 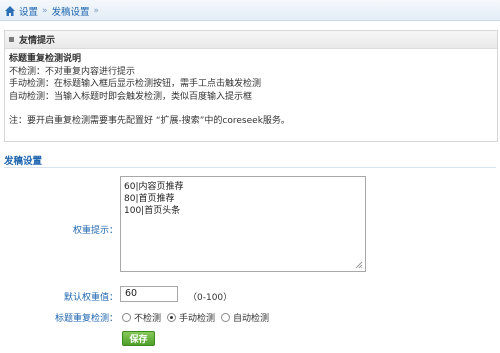 I want to click on tip-line: 自动检测：当输入标题时即会触发检测，类似百度输入提示框, so click(x=131, y=96).